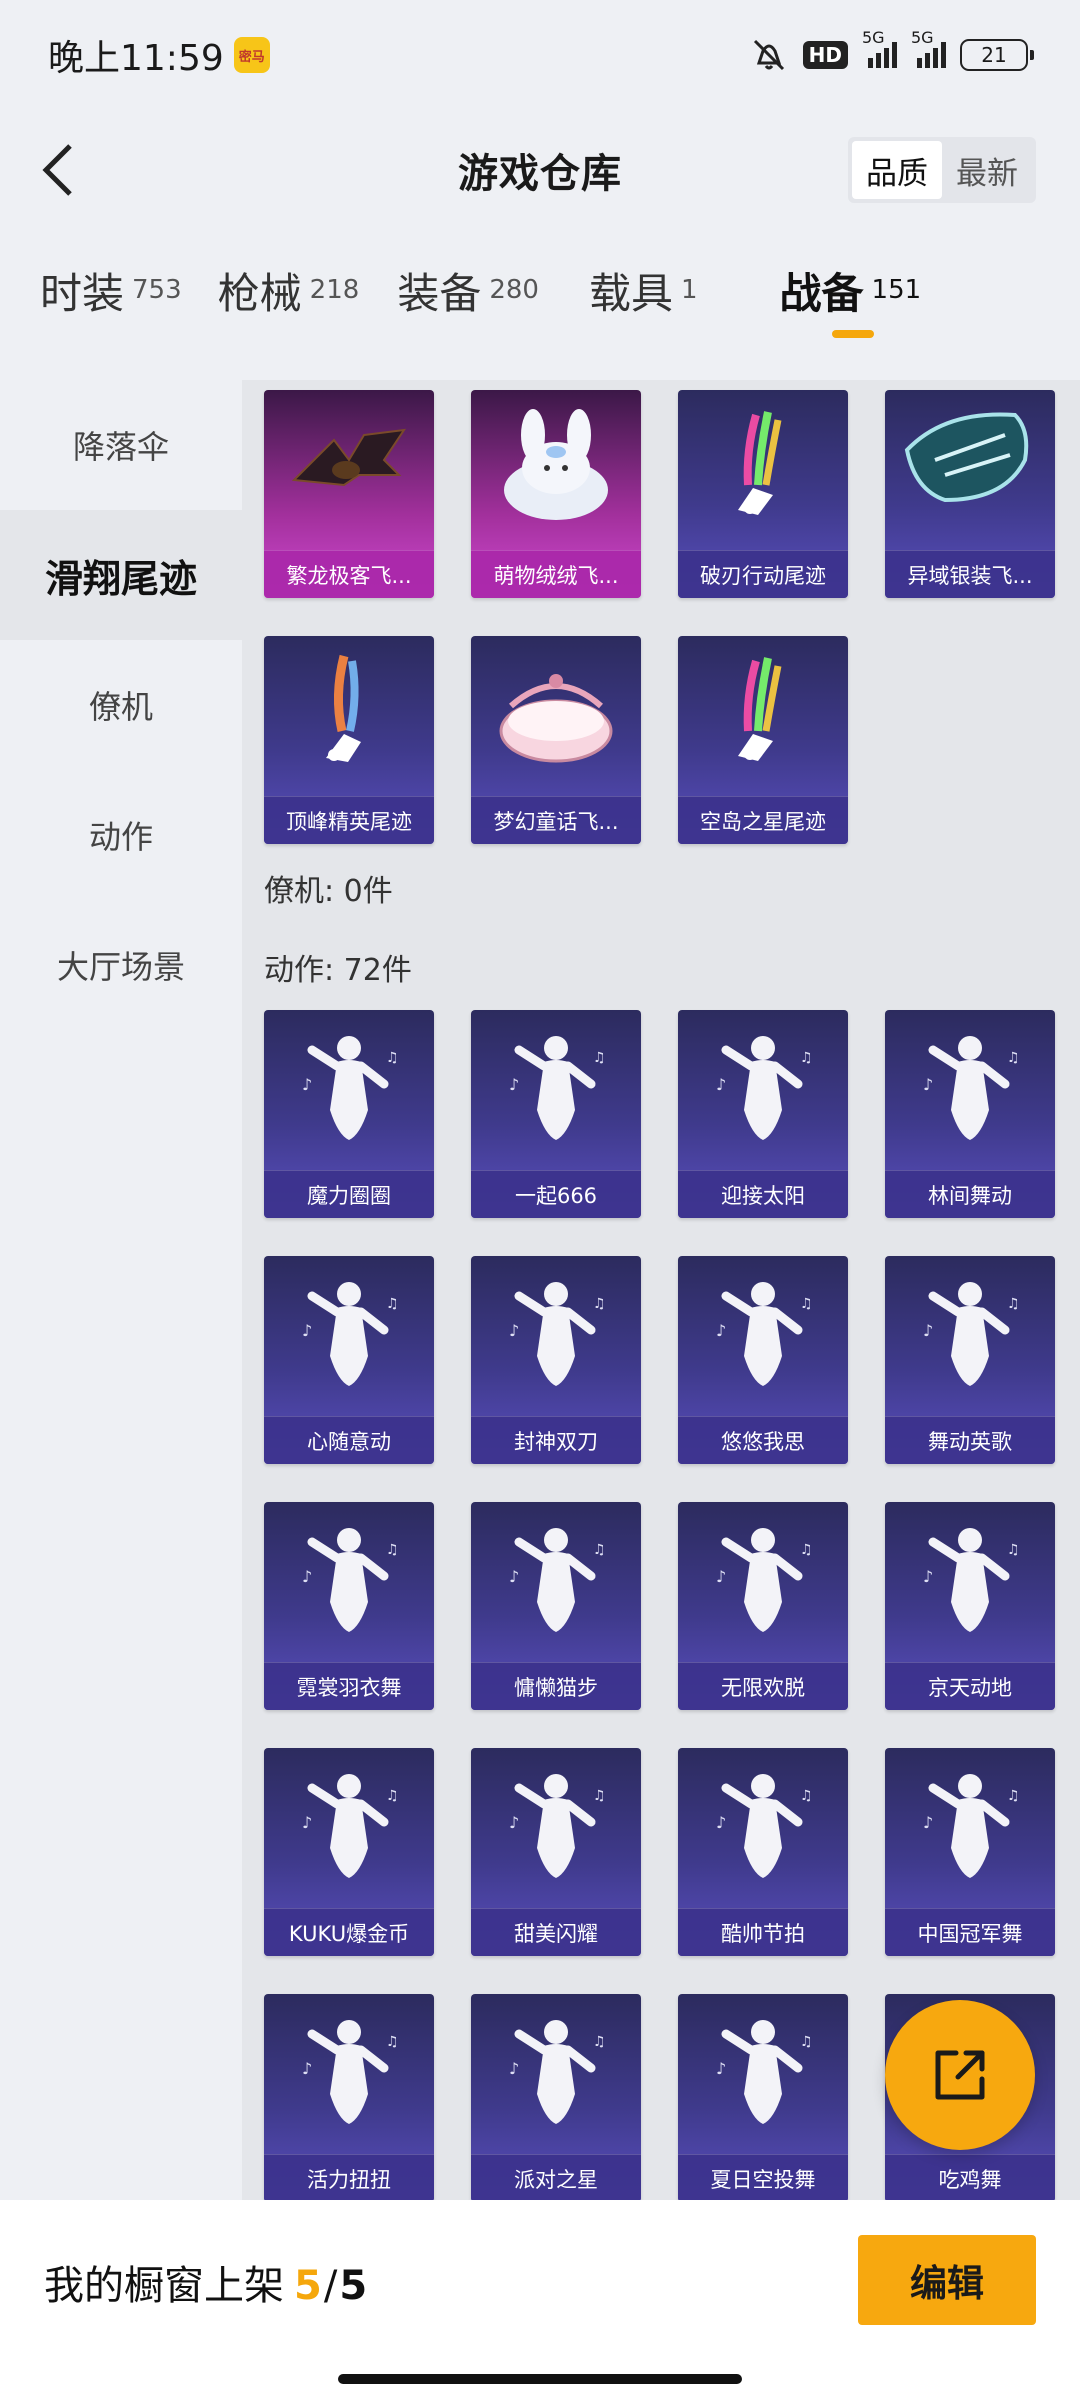 The width and height of the screenshot is (1080, 2400). Describe the element at coordinates (897, 170) in the screenshot. I see `sort-quality-button: 品质` at that location.